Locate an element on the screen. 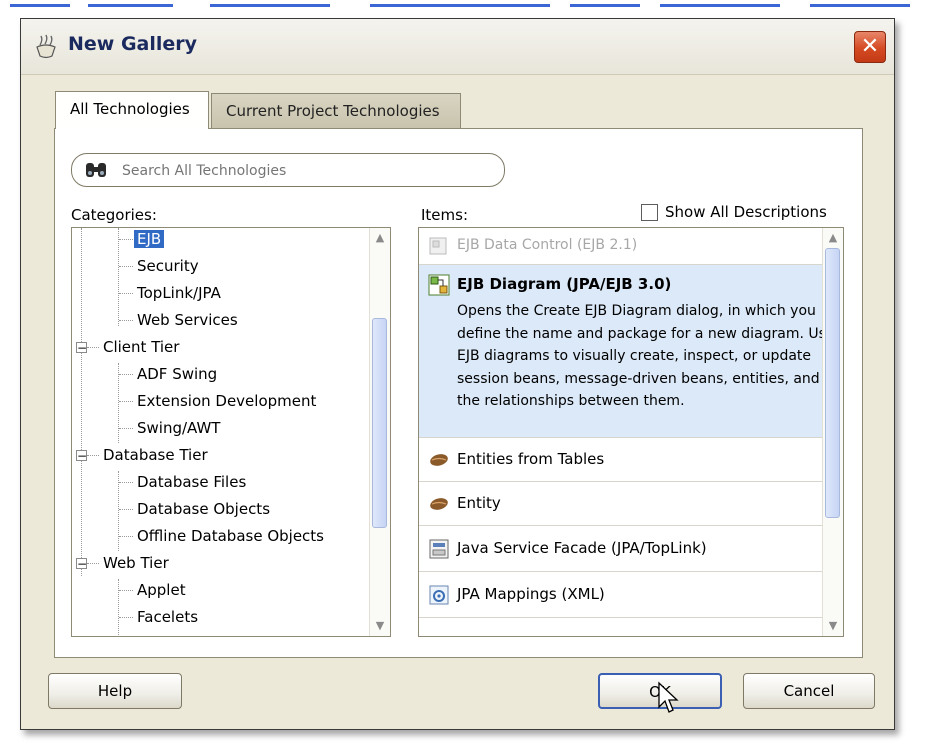 The width and height of the screenshot is (926, 745). tree-item-label: Security is located at coordinates (168, 266).